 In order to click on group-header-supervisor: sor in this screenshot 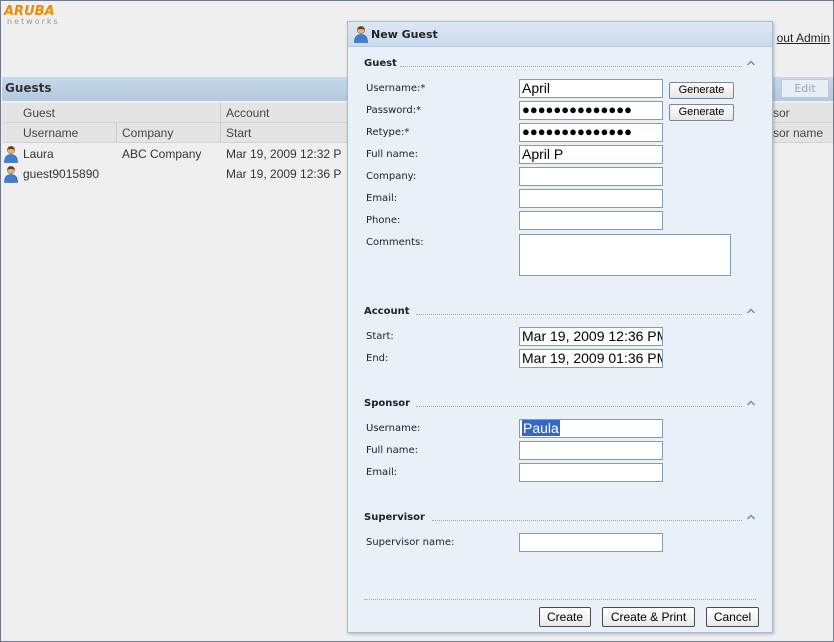, I will do `click(781, 113)`.